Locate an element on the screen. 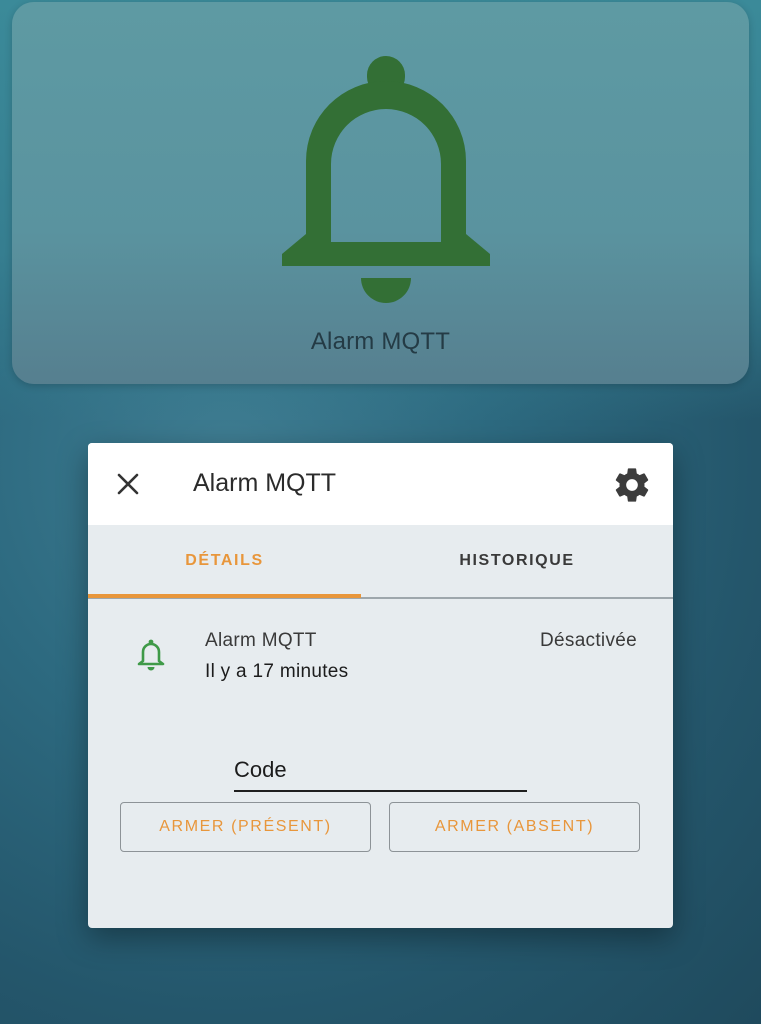 The height and width of the screenshot is (1024, 761). bell-icon is located at coordinates (386, 179).